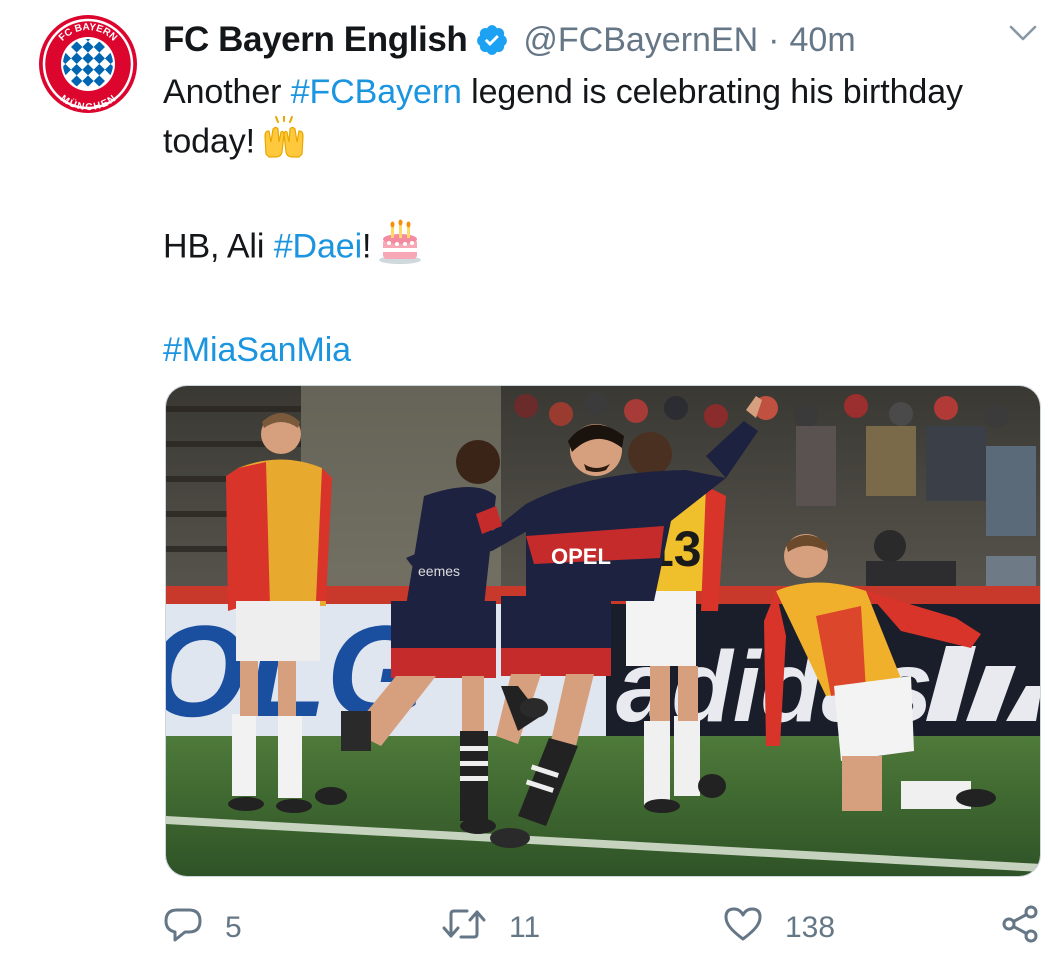 This screenshot has width=1060, height=957. I want to click on chevron-down-icon, so click(1023, 33).